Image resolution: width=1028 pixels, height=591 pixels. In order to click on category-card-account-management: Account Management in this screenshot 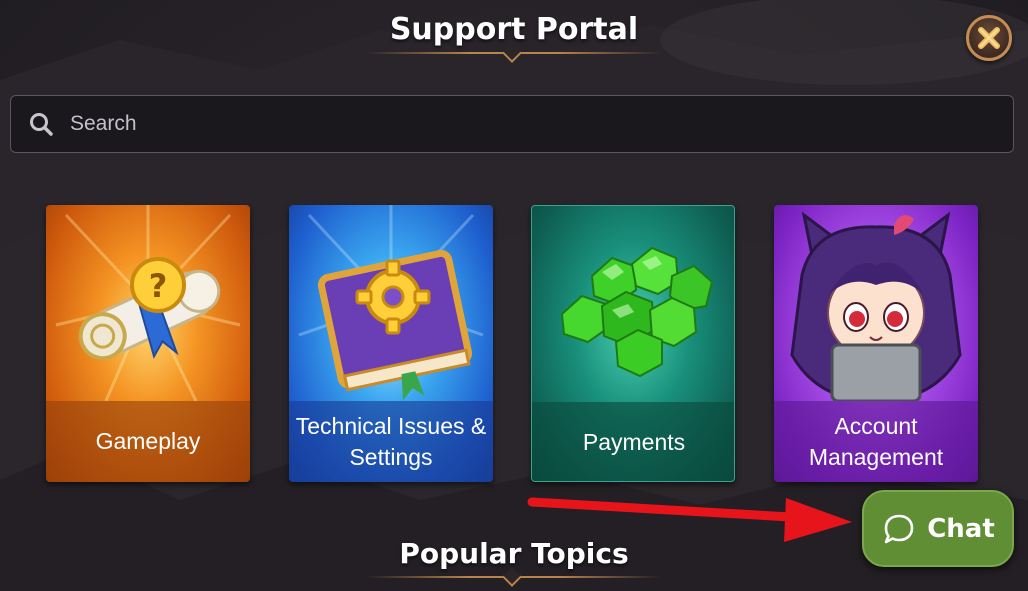, I will do `click(876, 343)`.